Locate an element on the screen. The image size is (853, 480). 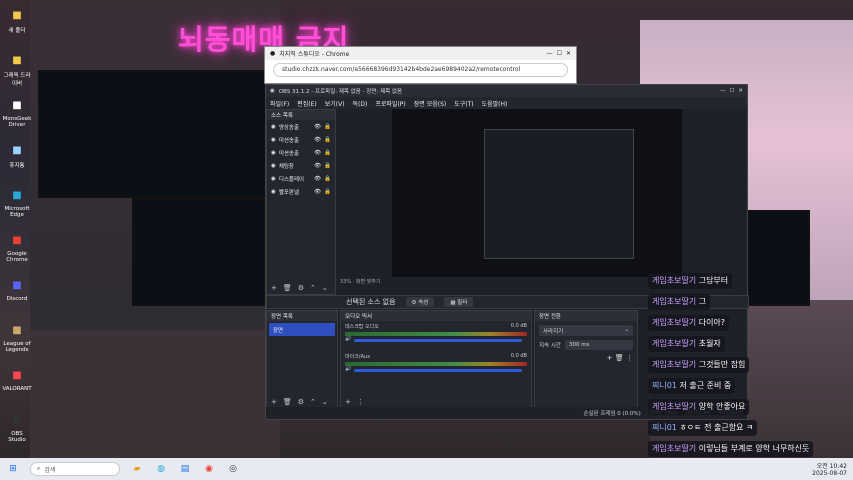
desktop-icon: ■ League of Legends is located at coordinates (17, 337).